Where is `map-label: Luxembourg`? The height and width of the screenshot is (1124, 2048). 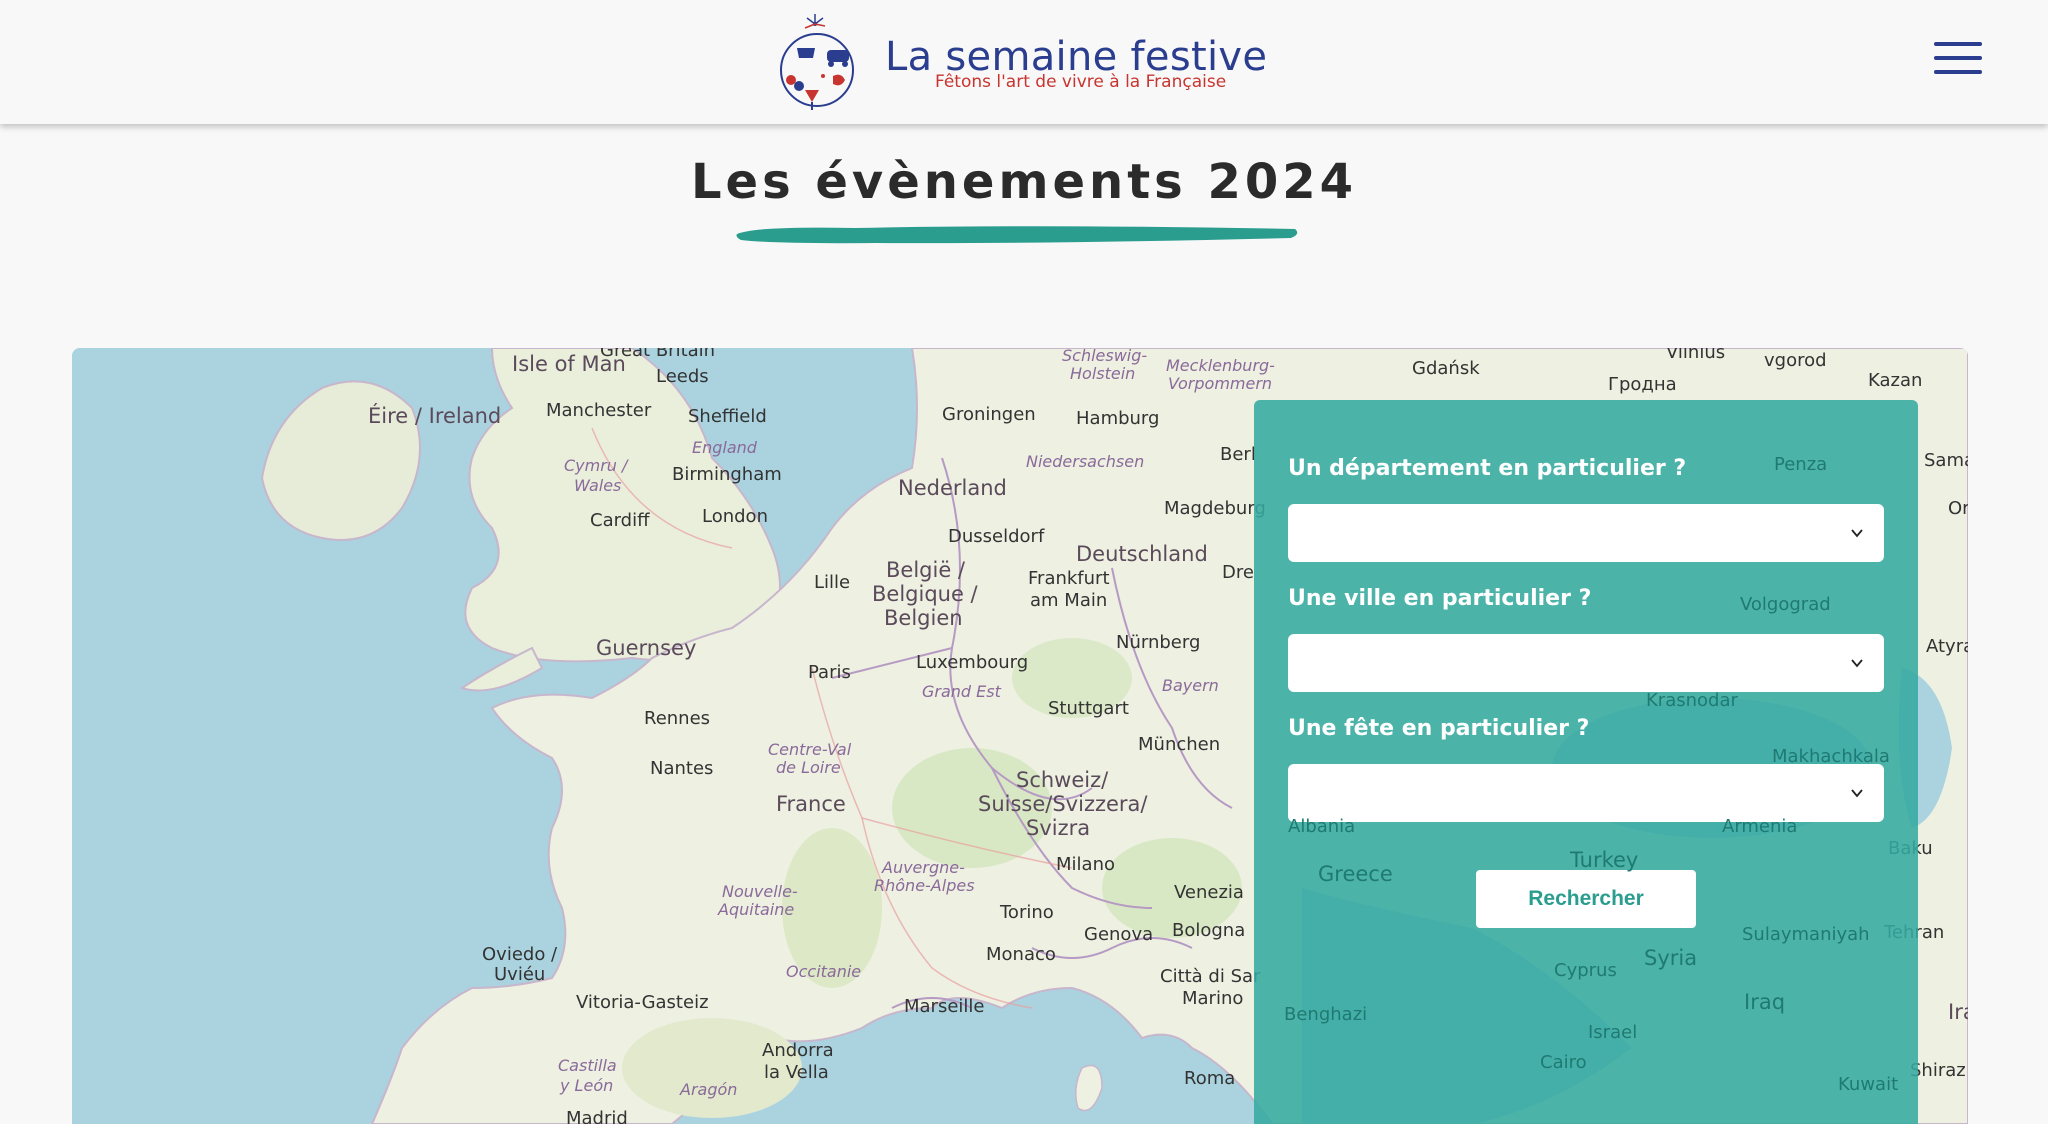 map-label: Luxembourg is located at coordinates (972, 662).